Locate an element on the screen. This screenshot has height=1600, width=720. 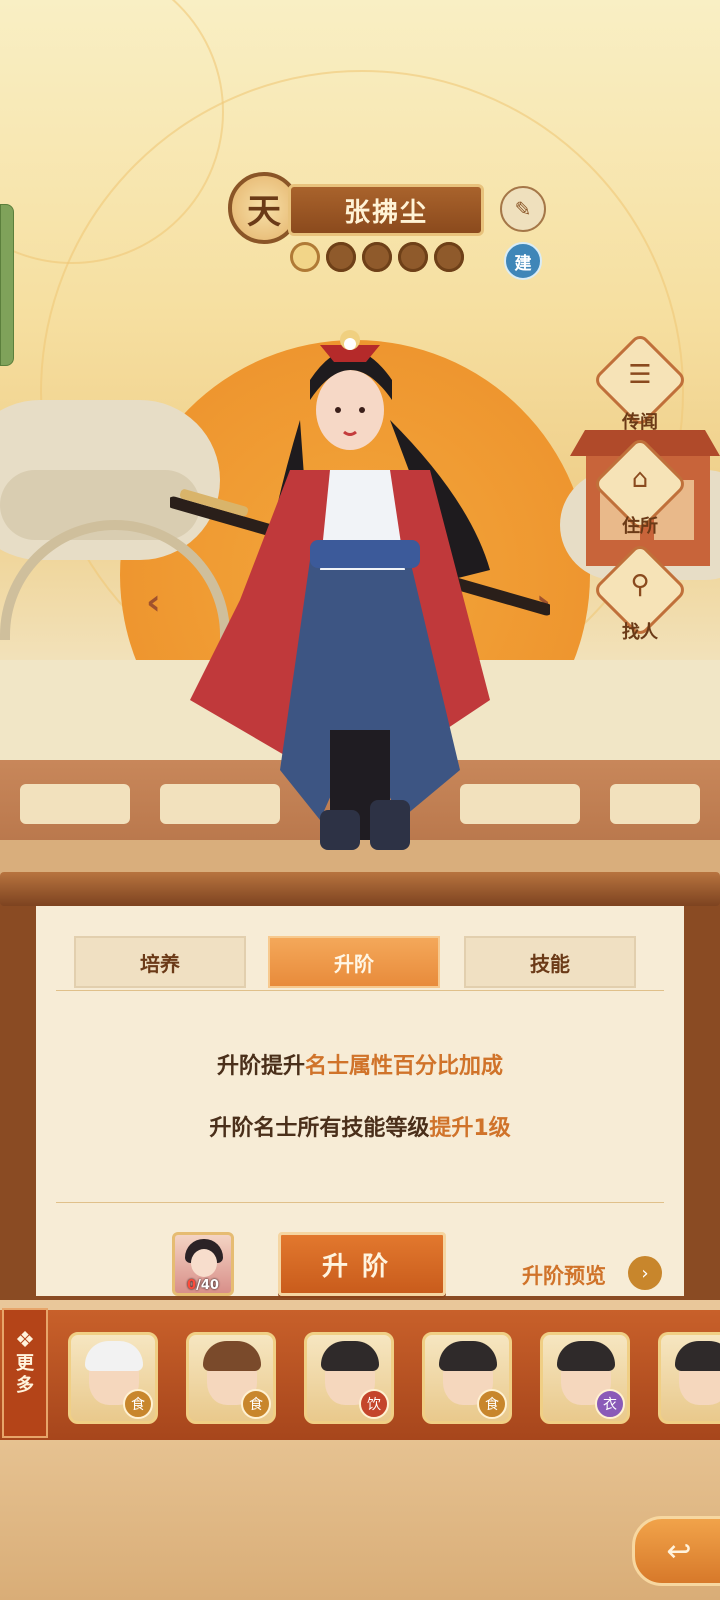
material-portrait: 0/40 is located at coordinates (203, 1264).